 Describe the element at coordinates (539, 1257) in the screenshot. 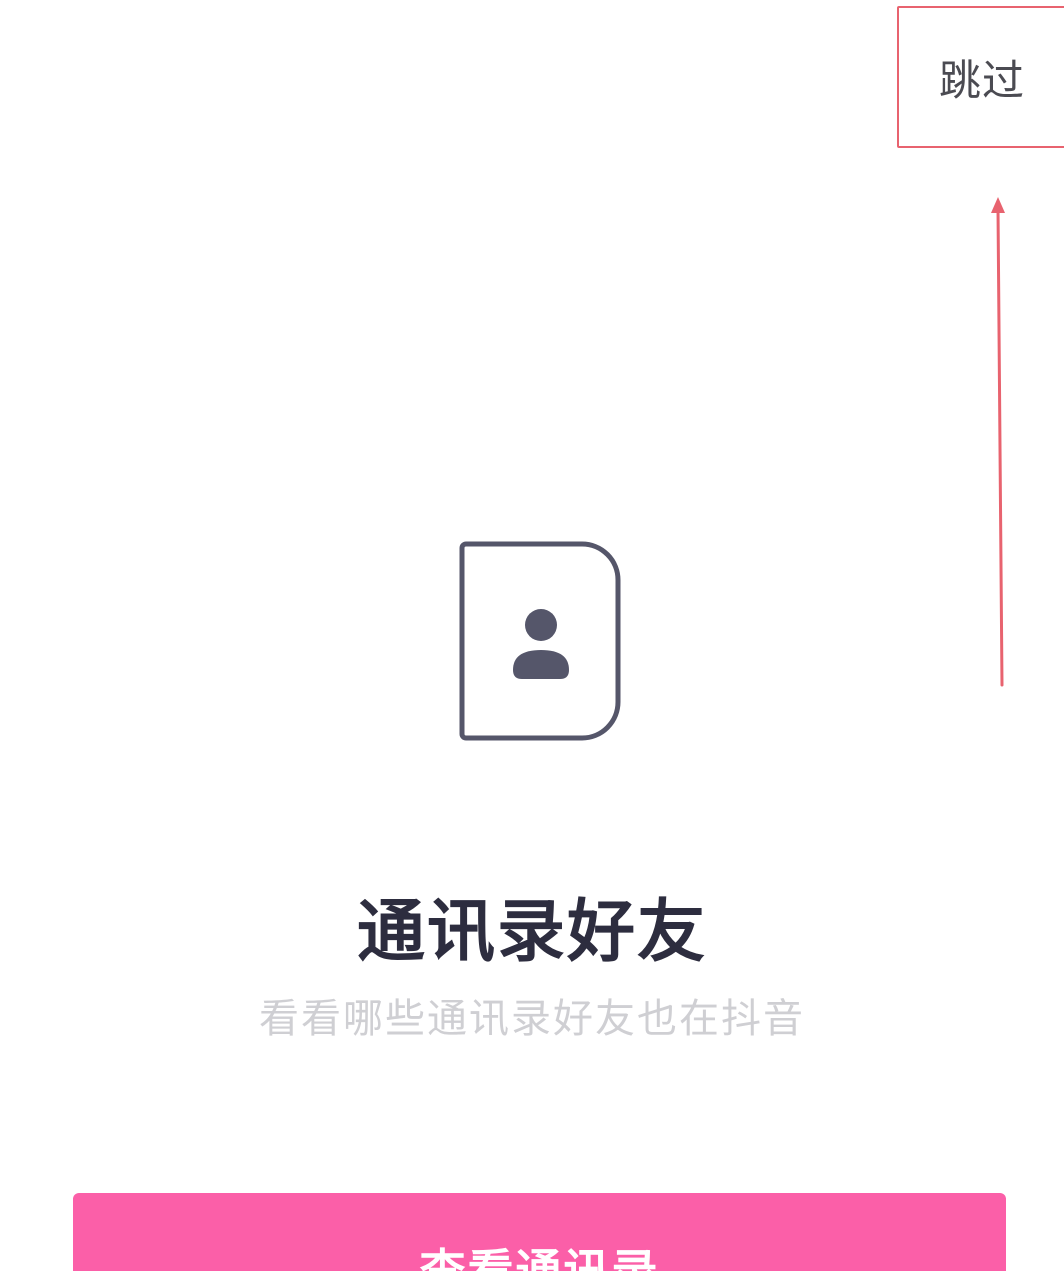

I see `view-contacts-button-label: 查看通讯录` at that location.